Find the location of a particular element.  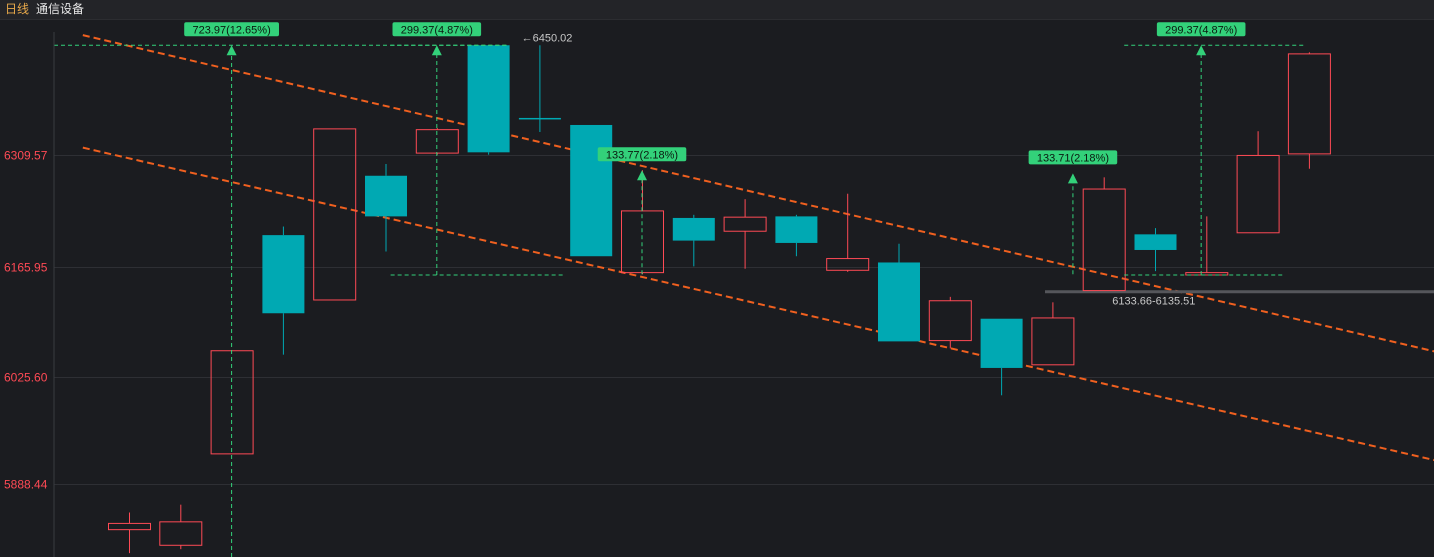

timeframe-label: 日线 is located at coordinates (17, 9).